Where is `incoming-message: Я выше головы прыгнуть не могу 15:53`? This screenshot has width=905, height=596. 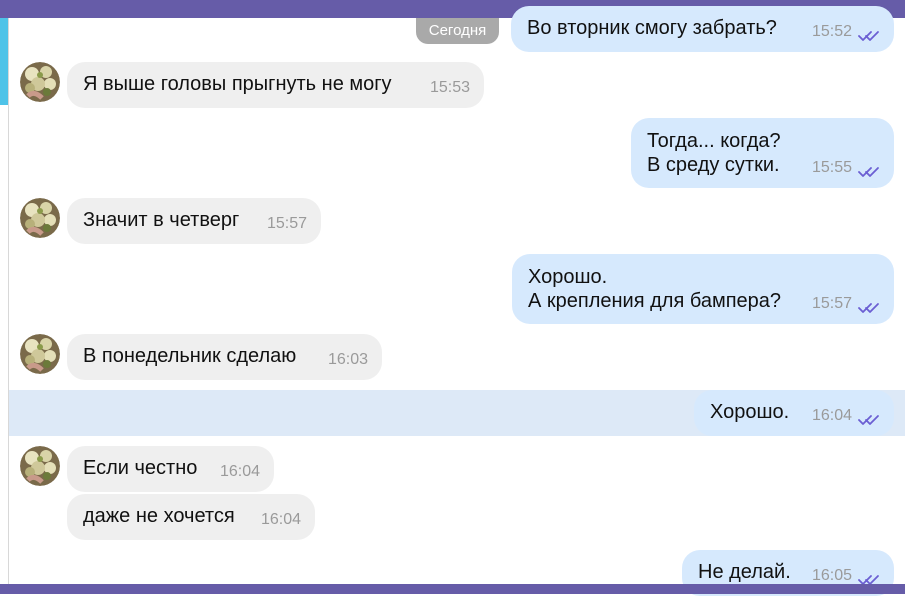 incoming-message: Я выше головы прыгнуть не могу 15:53 is located at coordinates (275, 85).